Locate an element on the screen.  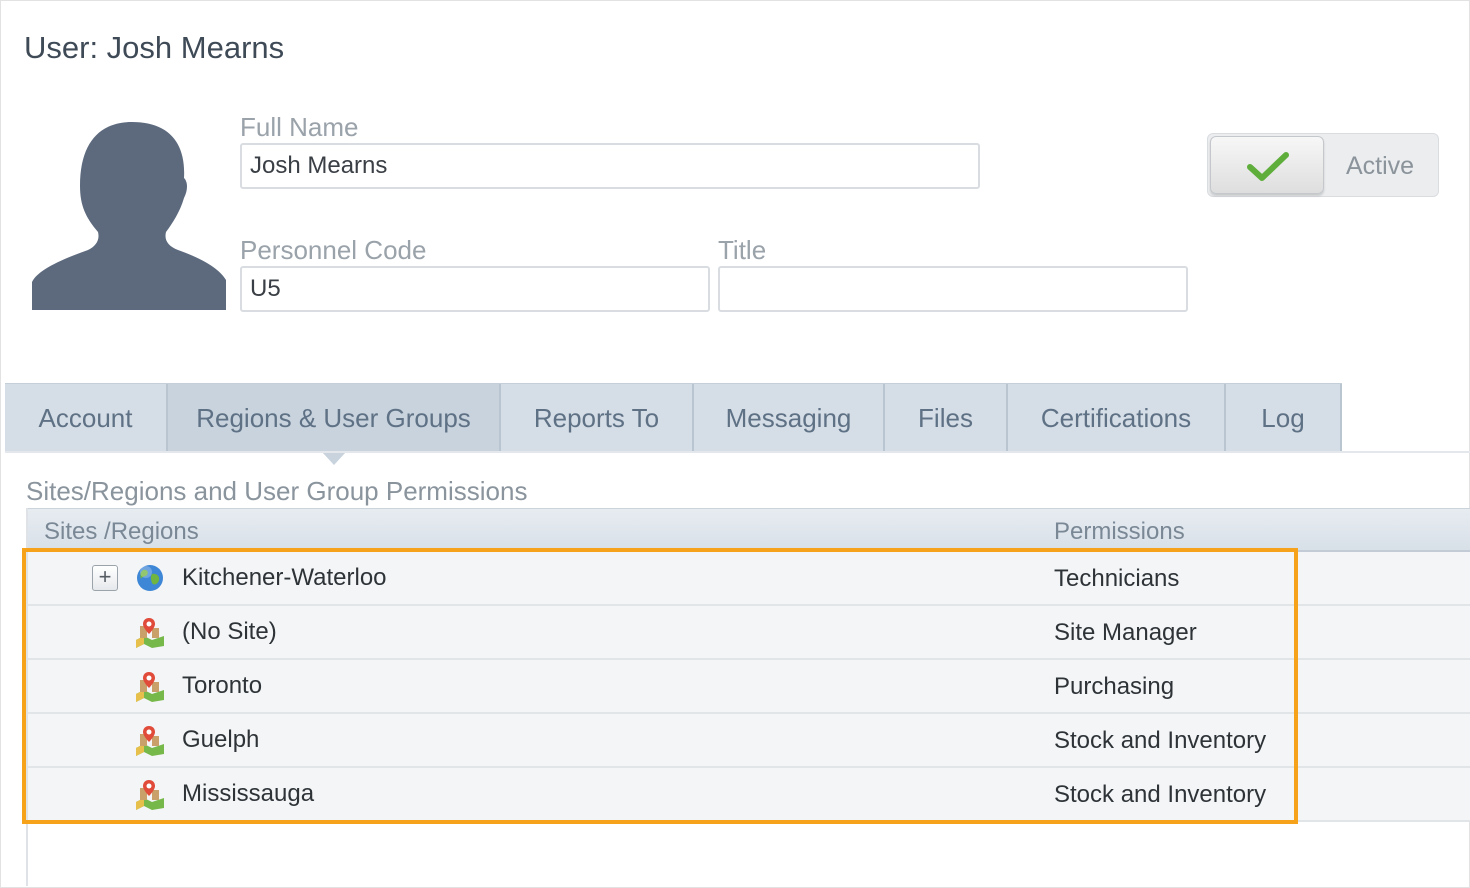
title-label: Title is located at coordinates (742, 250).